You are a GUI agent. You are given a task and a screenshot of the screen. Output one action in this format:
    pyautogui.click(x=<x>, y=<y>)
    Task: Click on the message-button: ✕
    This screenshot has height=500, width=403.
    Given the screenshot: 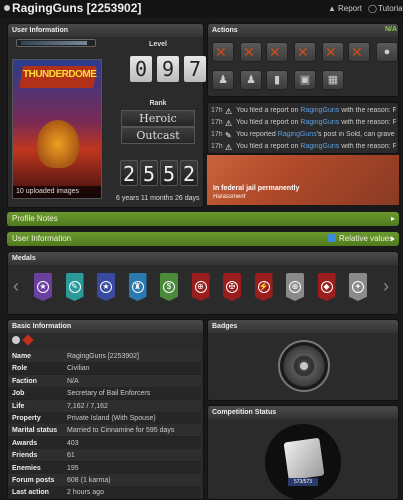 What is the action you would take?
    pyautogui.click(x=251, y=52)
    